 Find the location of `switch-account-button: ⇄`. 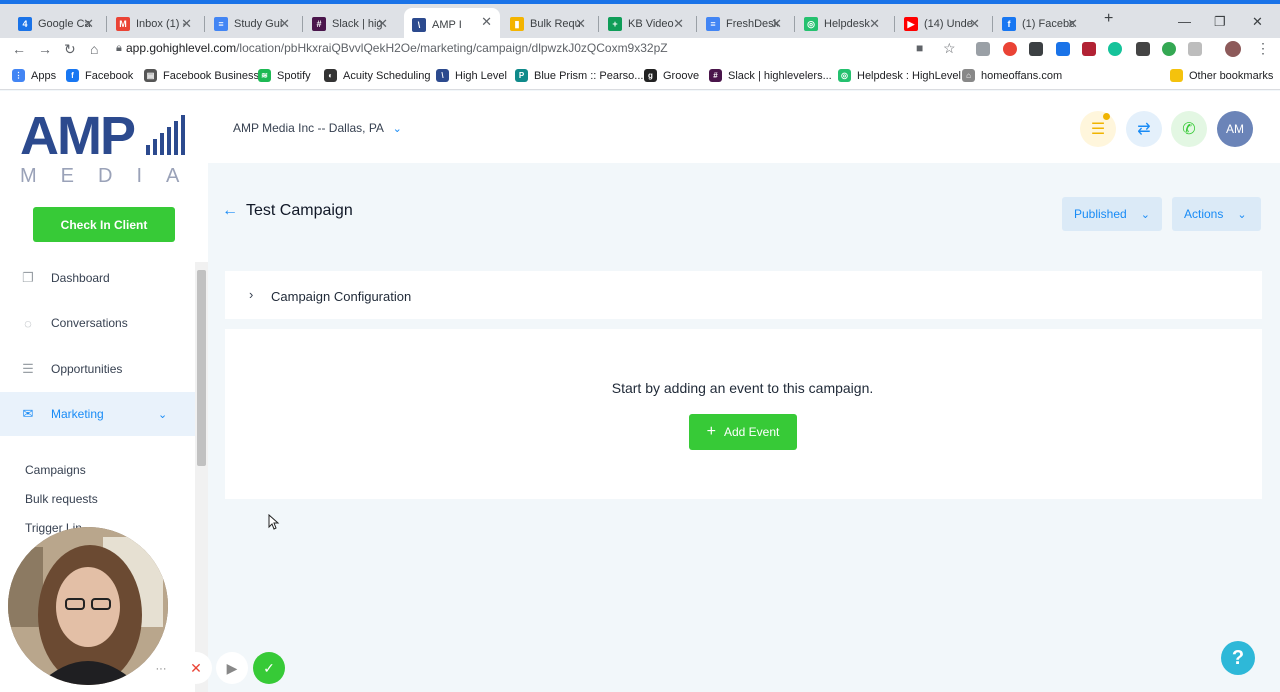

switch-account-button: ⇄ is located at coordinates (1144, 129).